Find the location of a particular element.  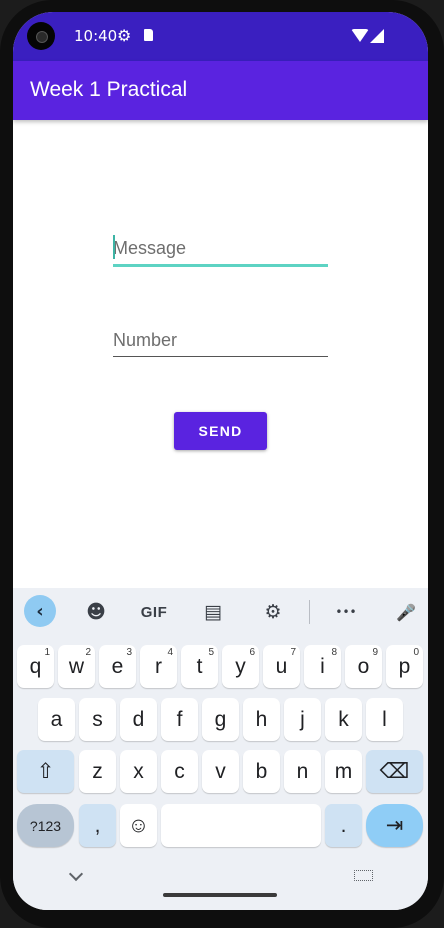

key-w: w2 is located at coordinates (76, 666).